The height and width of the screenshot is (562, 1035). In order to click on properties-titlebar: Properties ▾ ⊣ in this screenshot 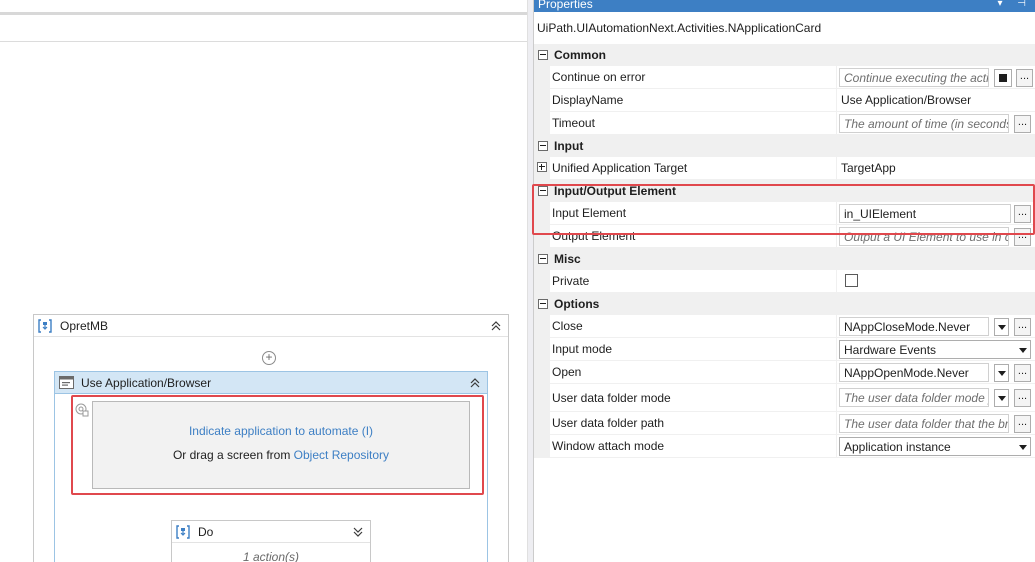, I will do `click(784, 6)`.